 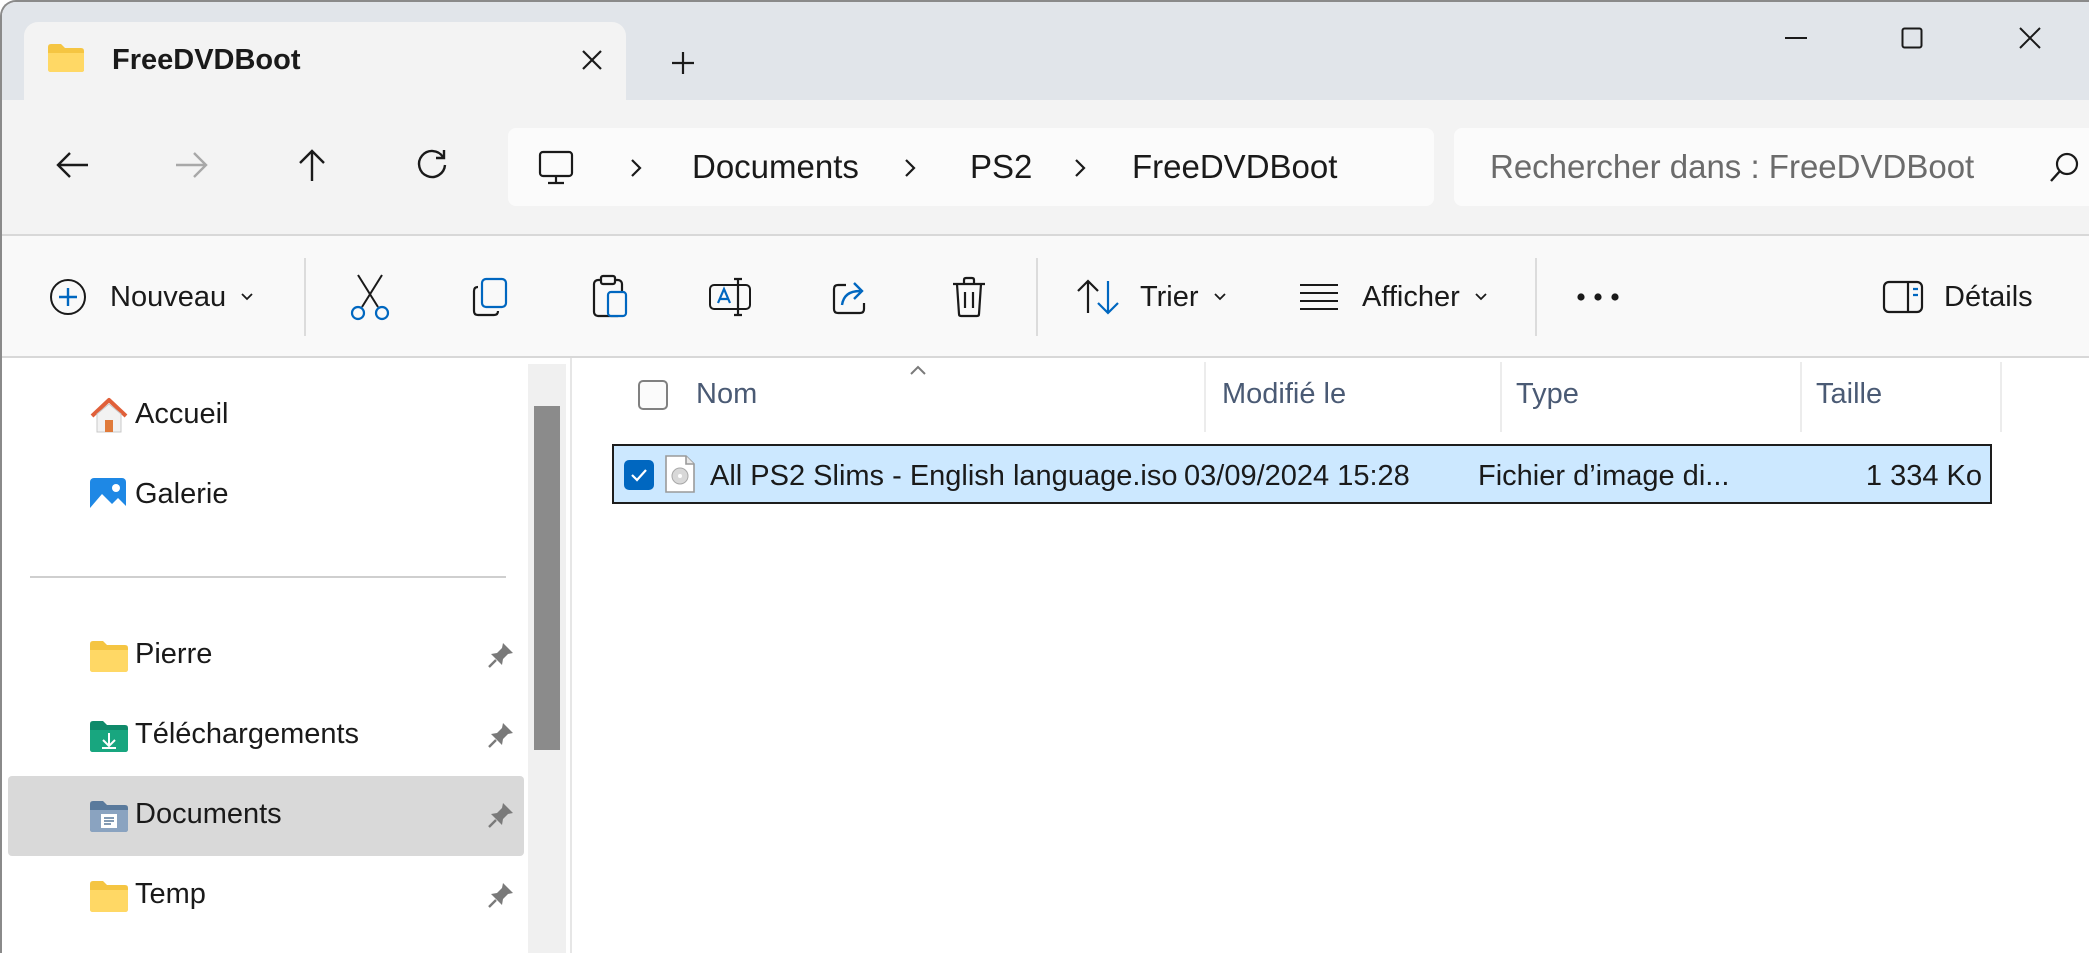 I want to click on forward-button, so click(x=192, y=165).